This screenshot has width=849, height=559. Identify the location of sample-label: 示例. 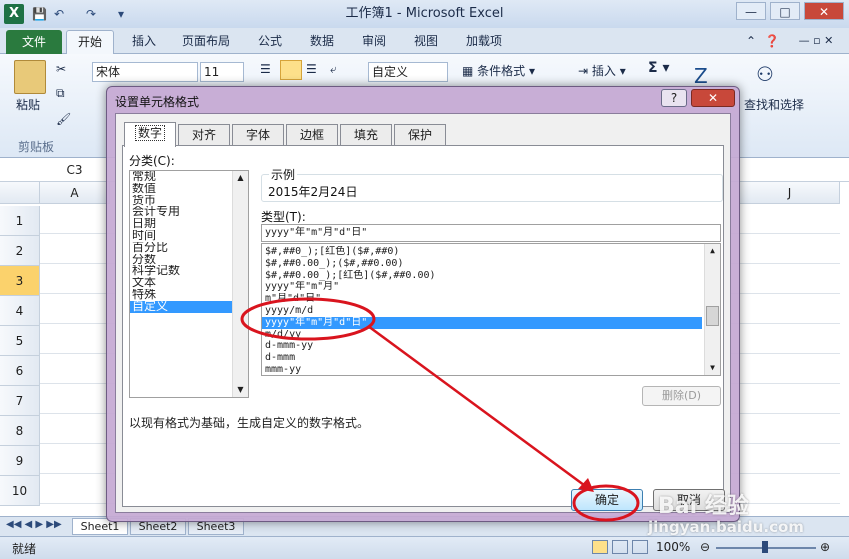
(283, 174).